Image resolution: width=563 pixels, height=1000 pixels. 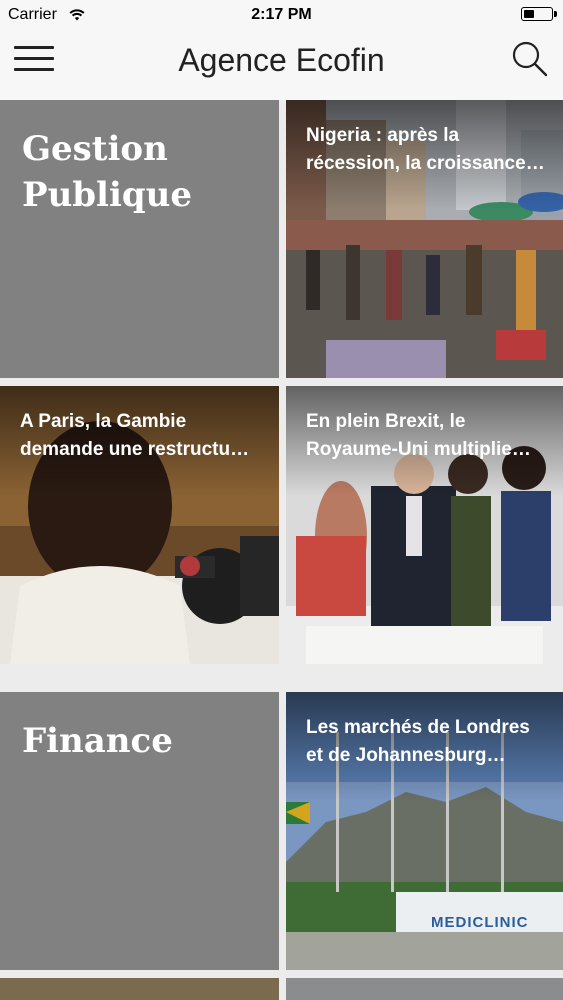 I want to click on mediclinic-sign-text: MEDICLINIC, so click(x=480, y=922).